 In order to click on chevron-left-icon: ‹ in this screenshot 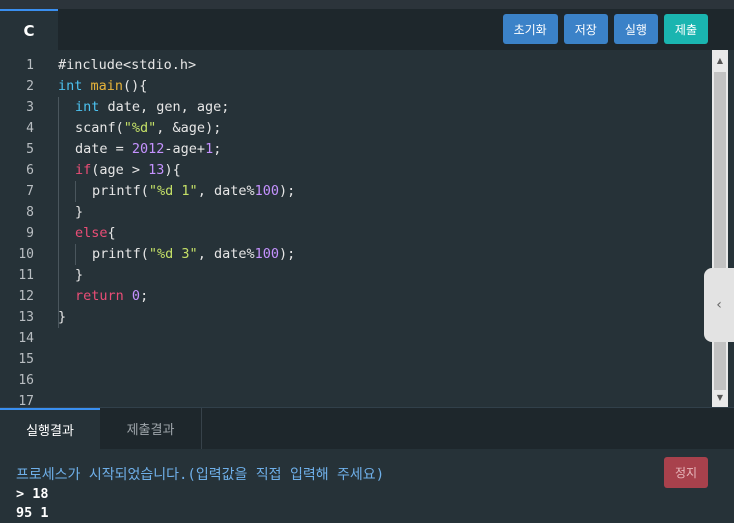, I will do `click(719, 305)`.